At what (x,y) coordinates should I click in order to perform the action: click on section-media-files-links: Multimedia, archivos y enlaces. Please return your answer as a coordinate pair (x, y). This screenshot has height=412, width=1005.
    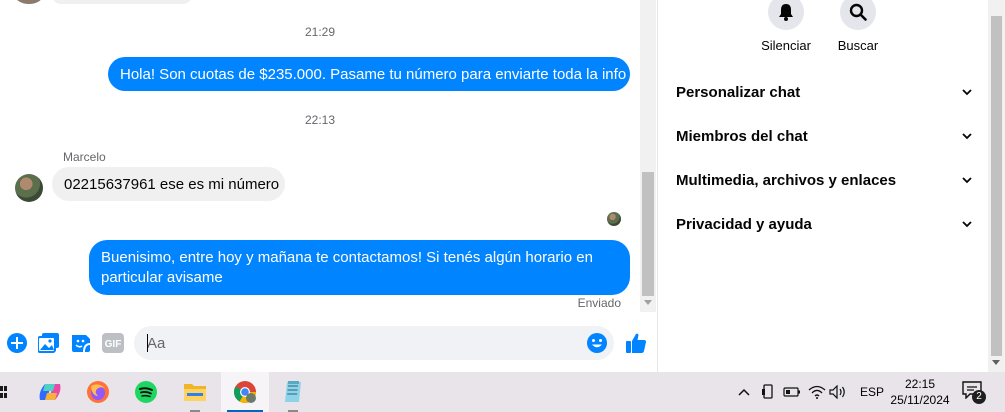
    Looking at the image, I should click on (824, 180).